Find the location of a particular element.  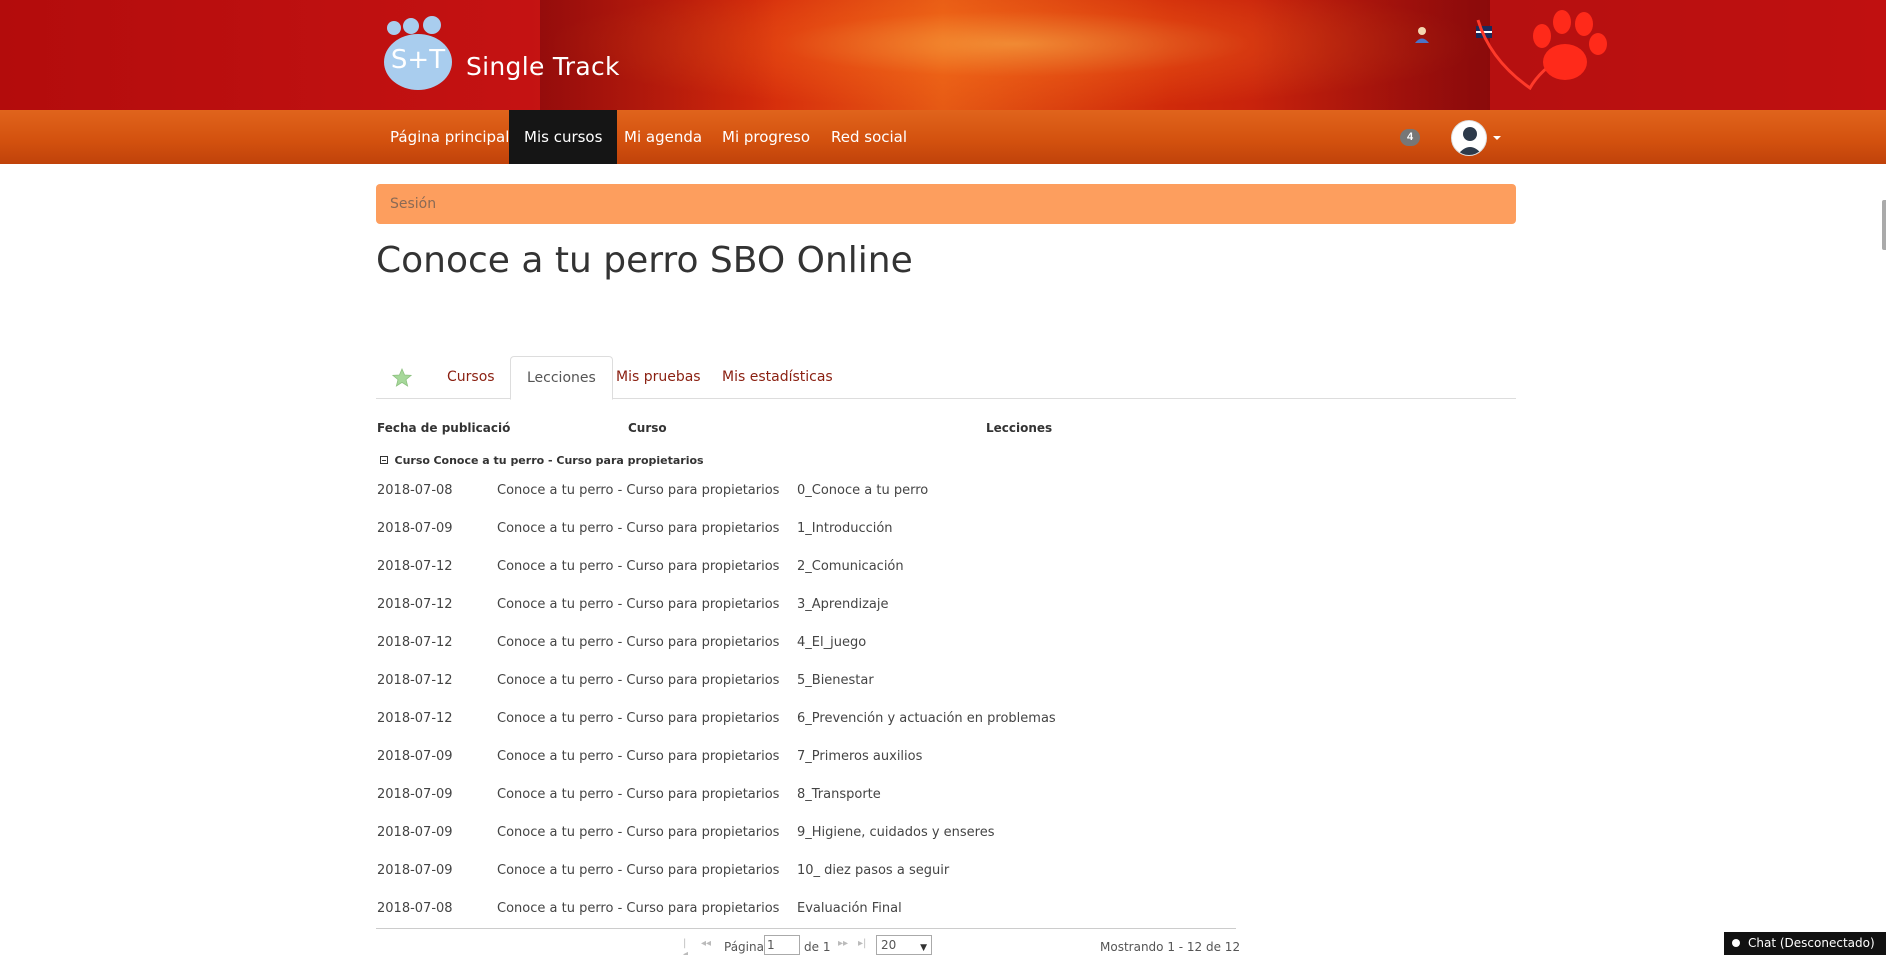

header-banner: S+T Single Track is located at coordinates (943, 55).